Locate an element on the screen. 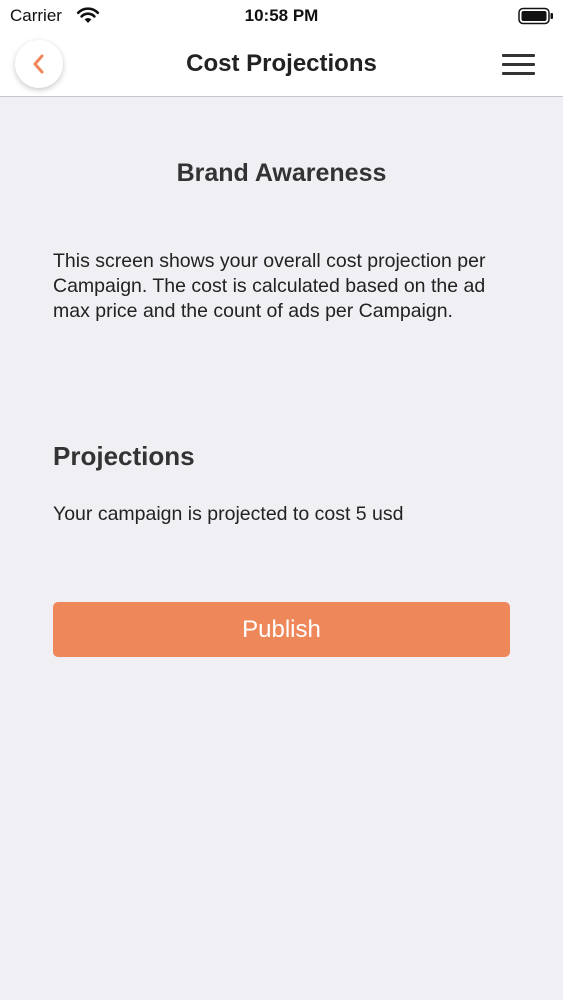 The width and height of the screenshot is (563, 1000). battery-icon is located at coordinates (535, 16).